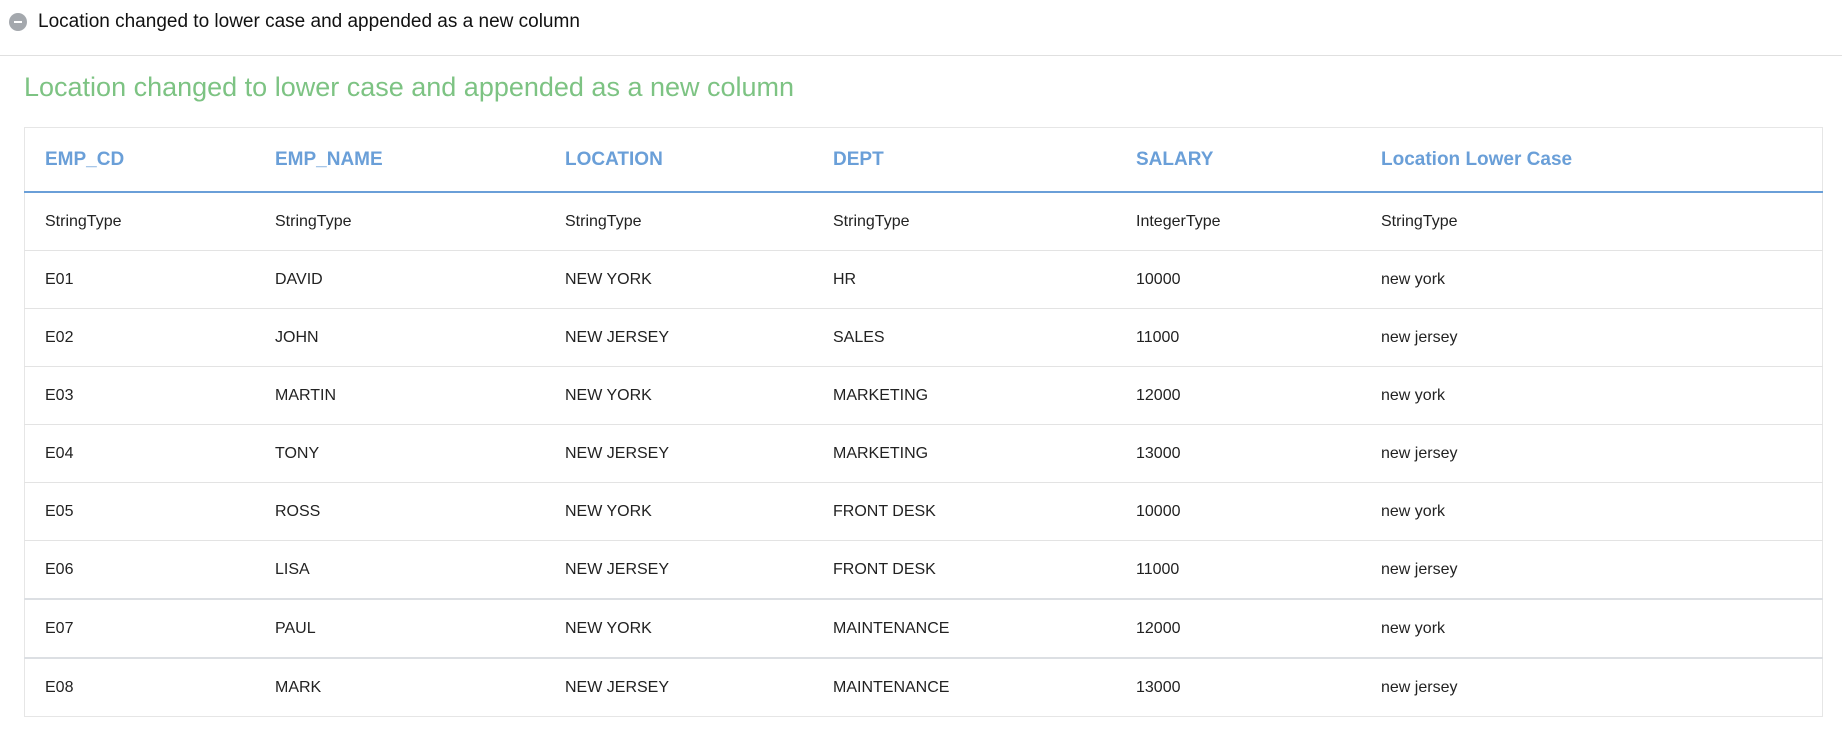 The image size is (1842, 738). I want to click on table-cell: MARK, so click(400, 687).